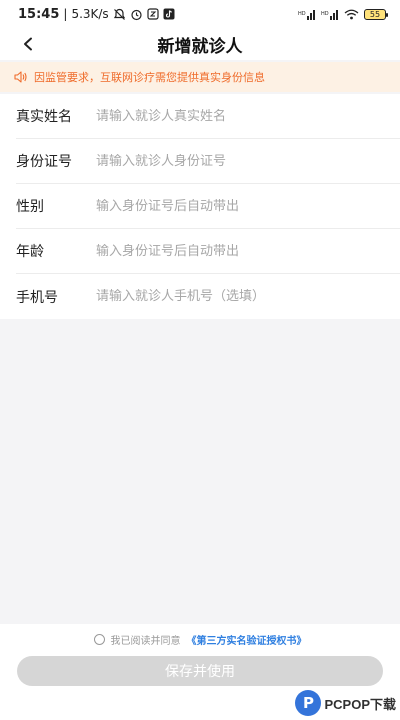 This screenshot has width=400, height=720. Describe the element at coordinates (247, 639) in the screenshot. I see `agreement-link: 《第三方实名验证授权书》` at that location.